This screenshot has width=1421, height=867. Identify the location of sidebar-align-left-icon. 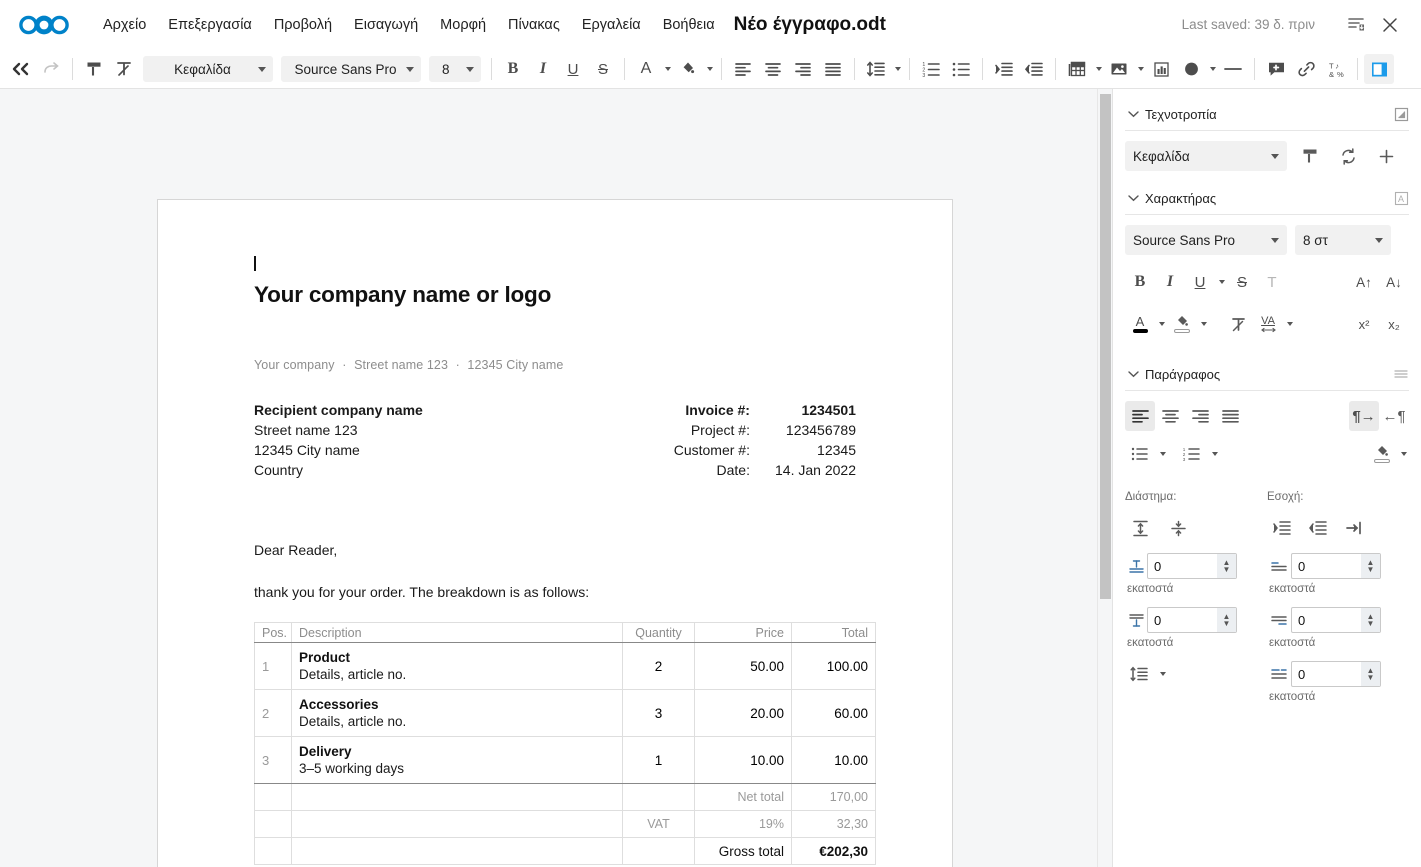
(1140, 416).